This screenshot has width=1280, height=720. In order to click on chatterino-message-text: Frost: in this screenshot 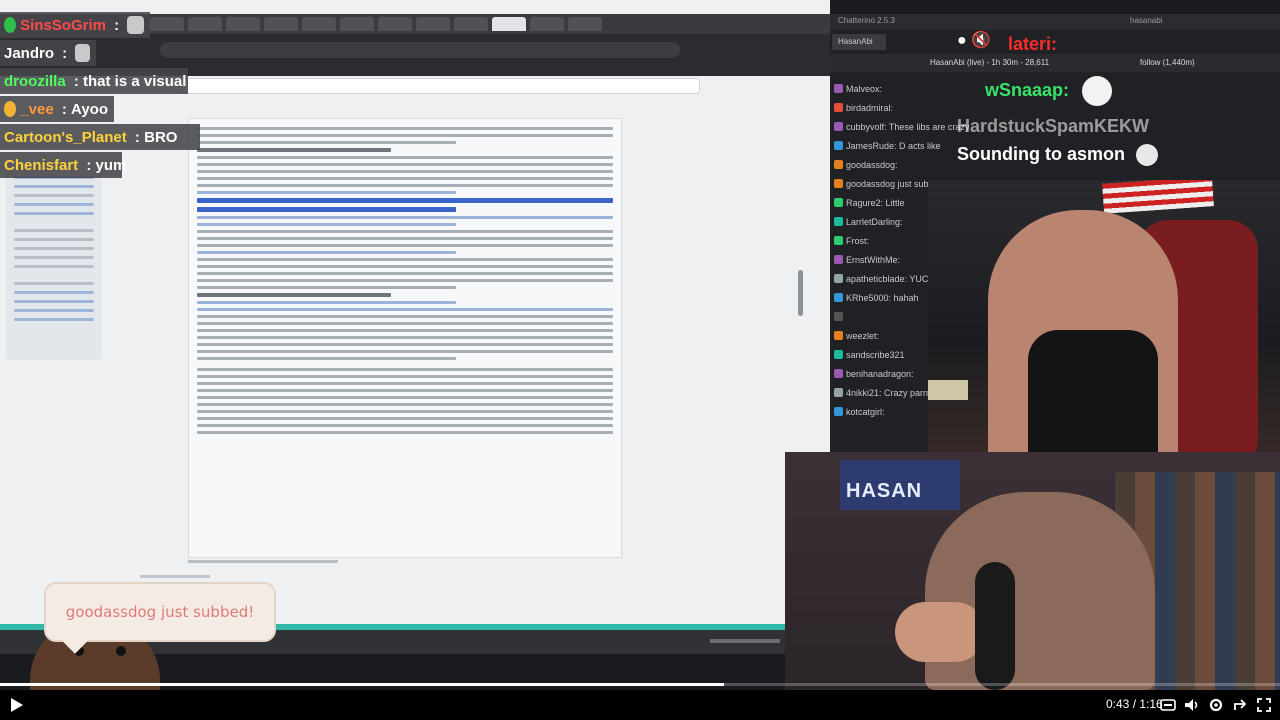, I will do `click(858, 241)`.